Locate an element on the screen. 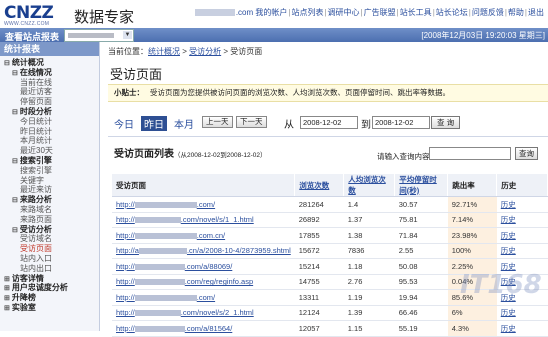 This screenshot has height=337, width=548. sidebar-item-label: 最近来访 is located at coordinates (36, 190).